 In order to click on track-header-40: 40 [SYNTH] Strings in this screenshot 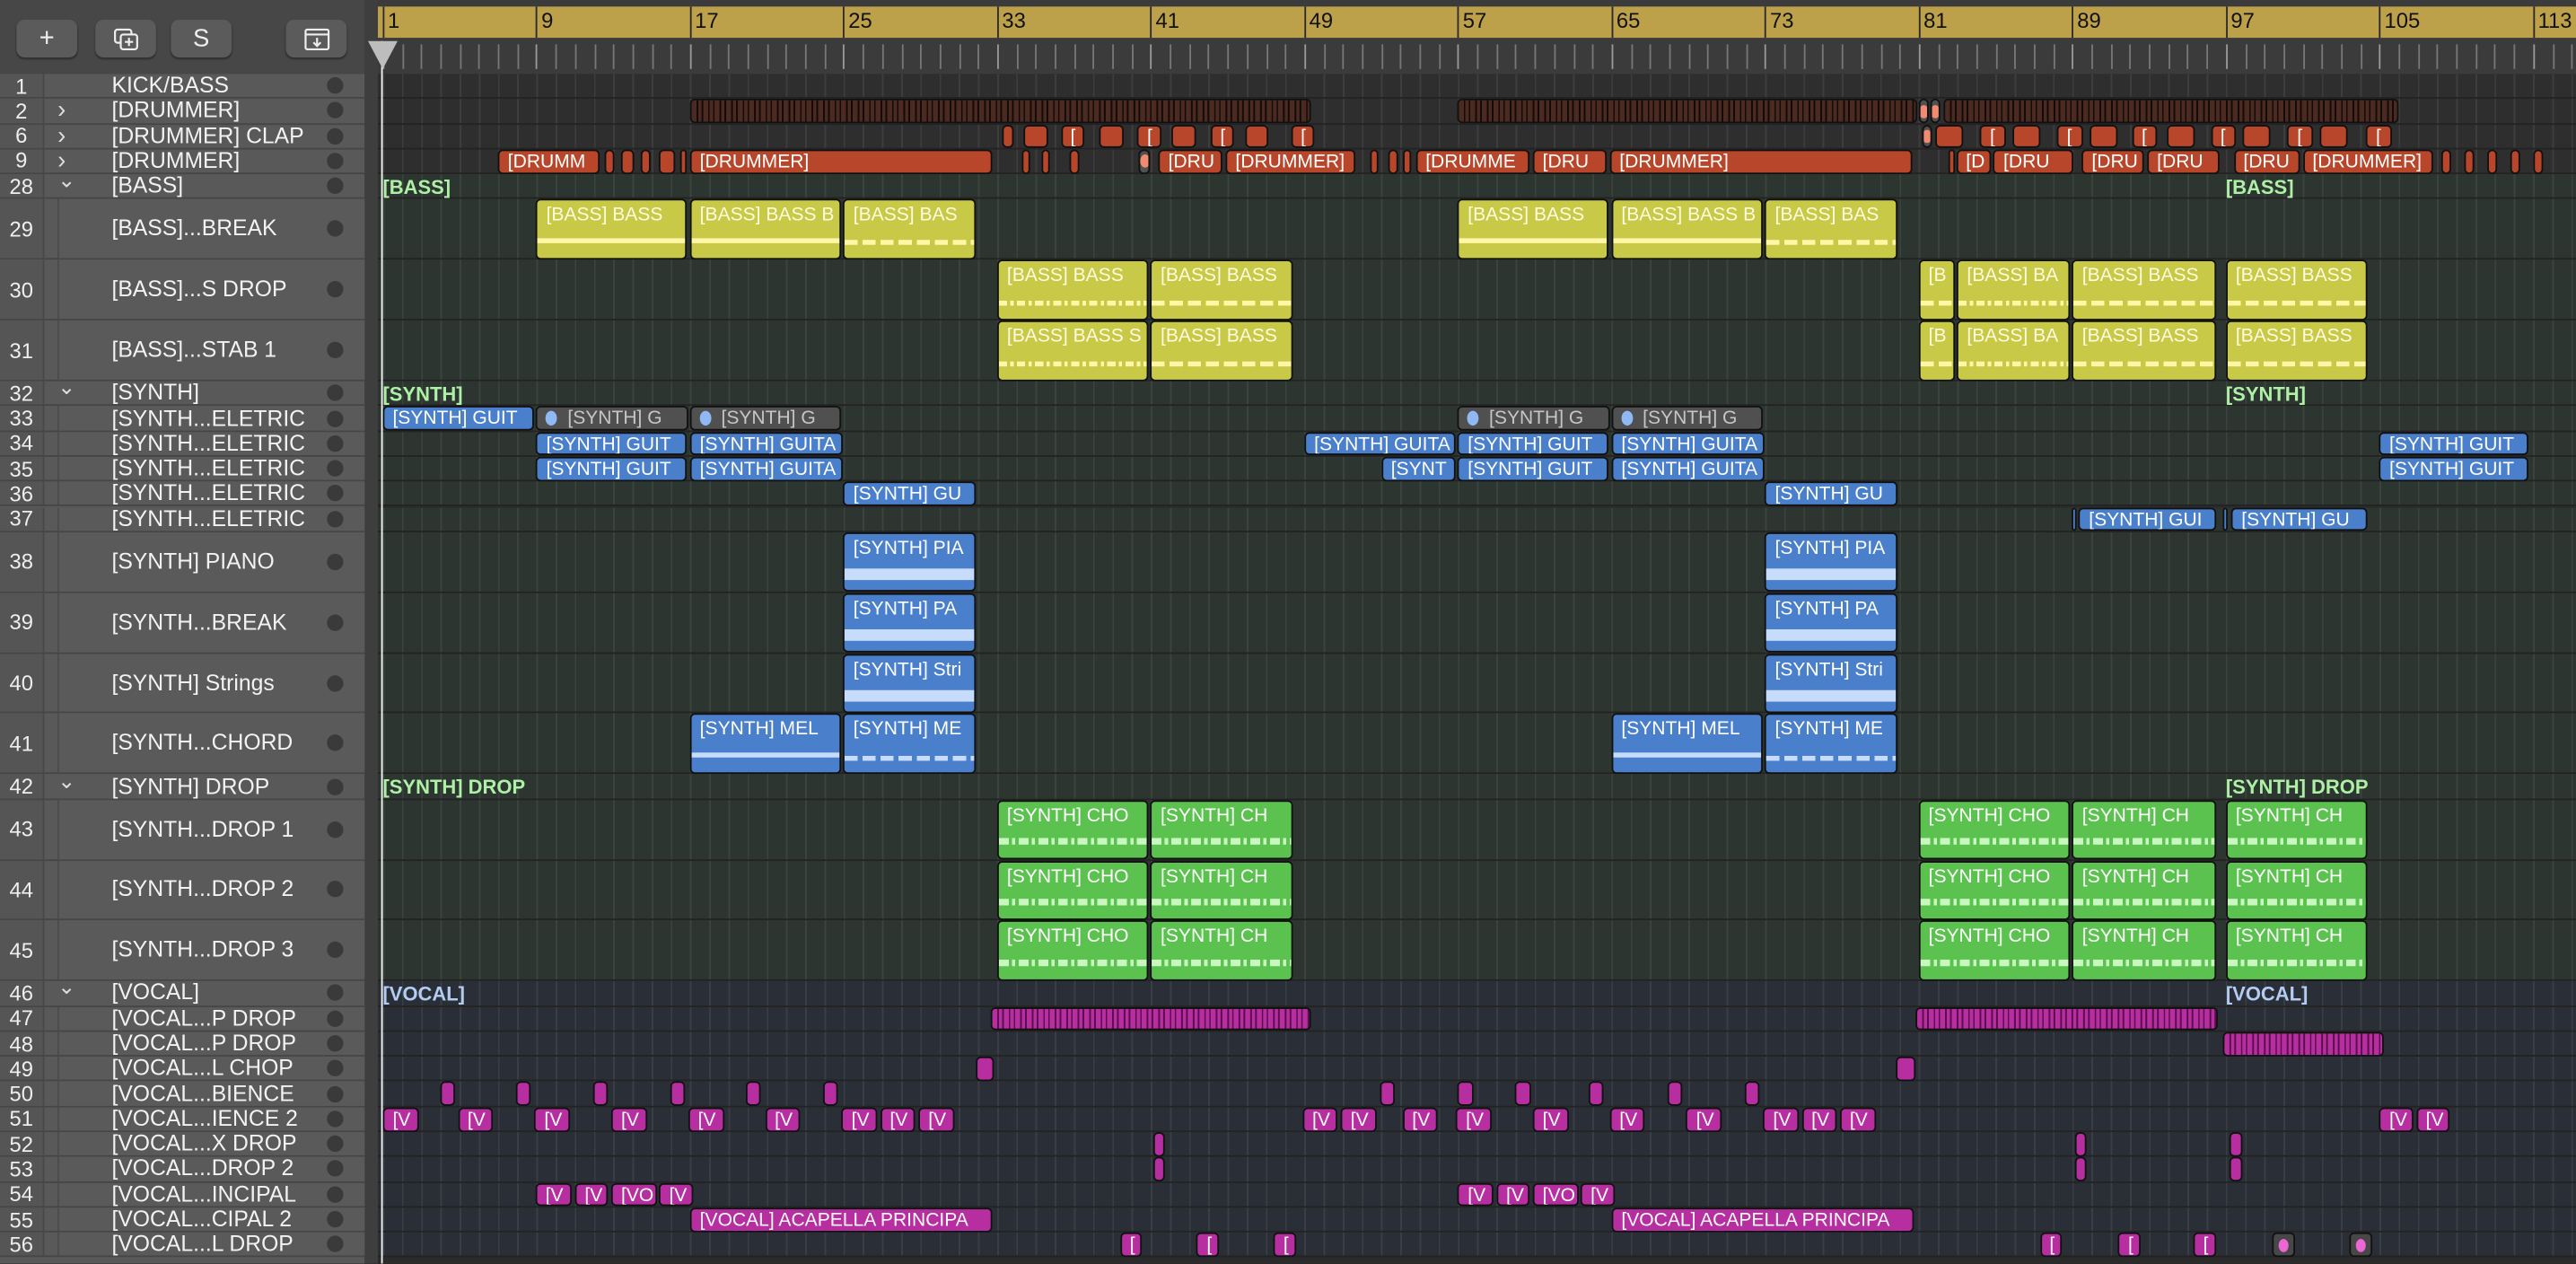, I will do `click(182, 684)`.